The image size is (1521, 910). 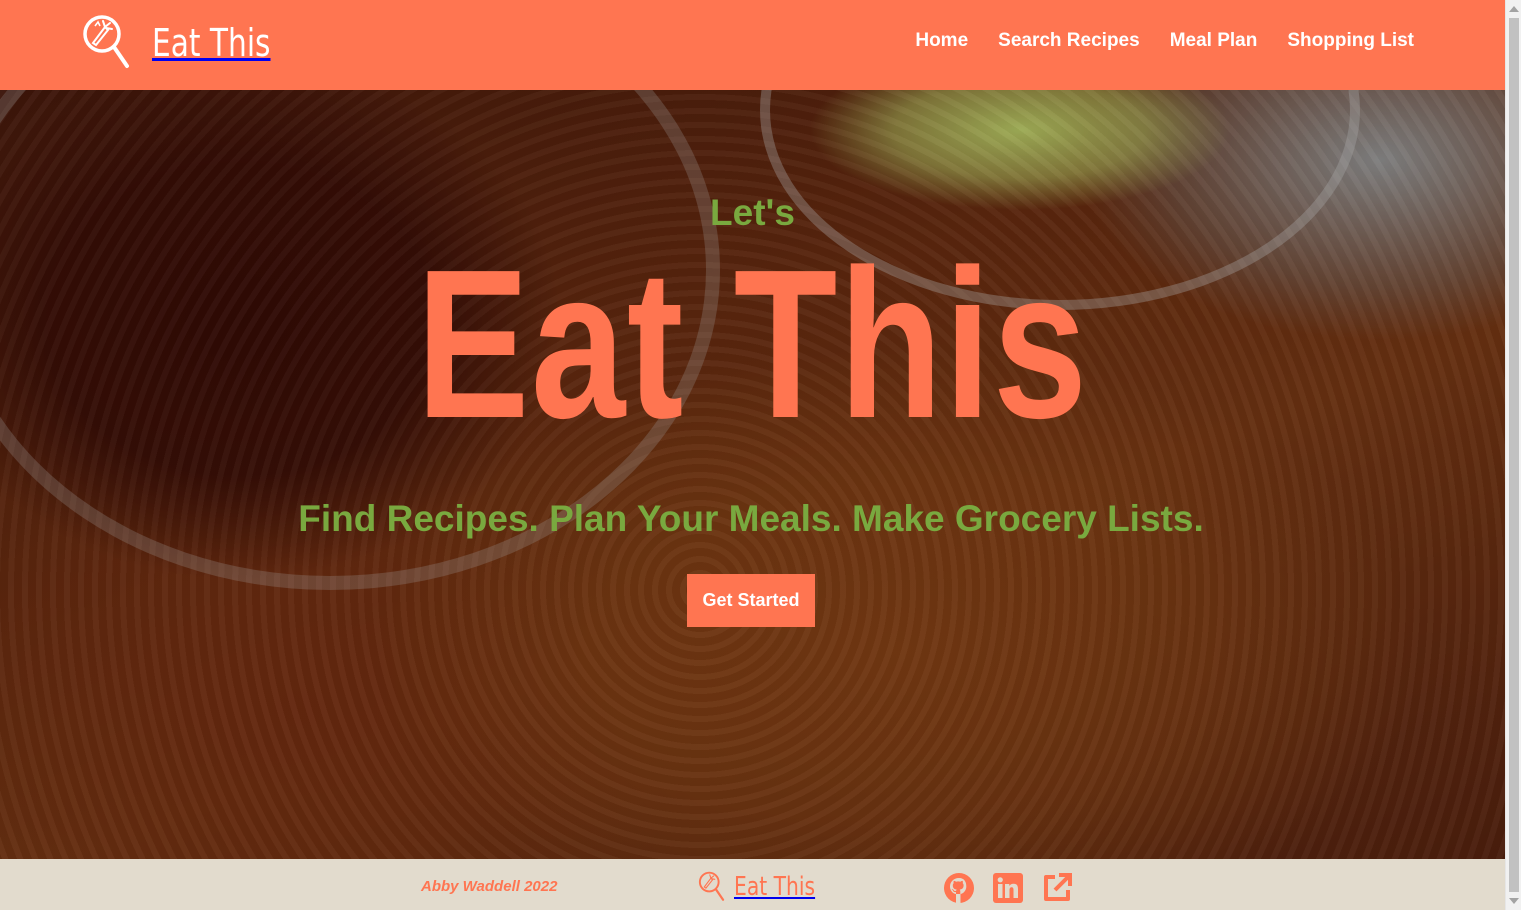 I want to click on social-links, so click(x=1008, y=888).